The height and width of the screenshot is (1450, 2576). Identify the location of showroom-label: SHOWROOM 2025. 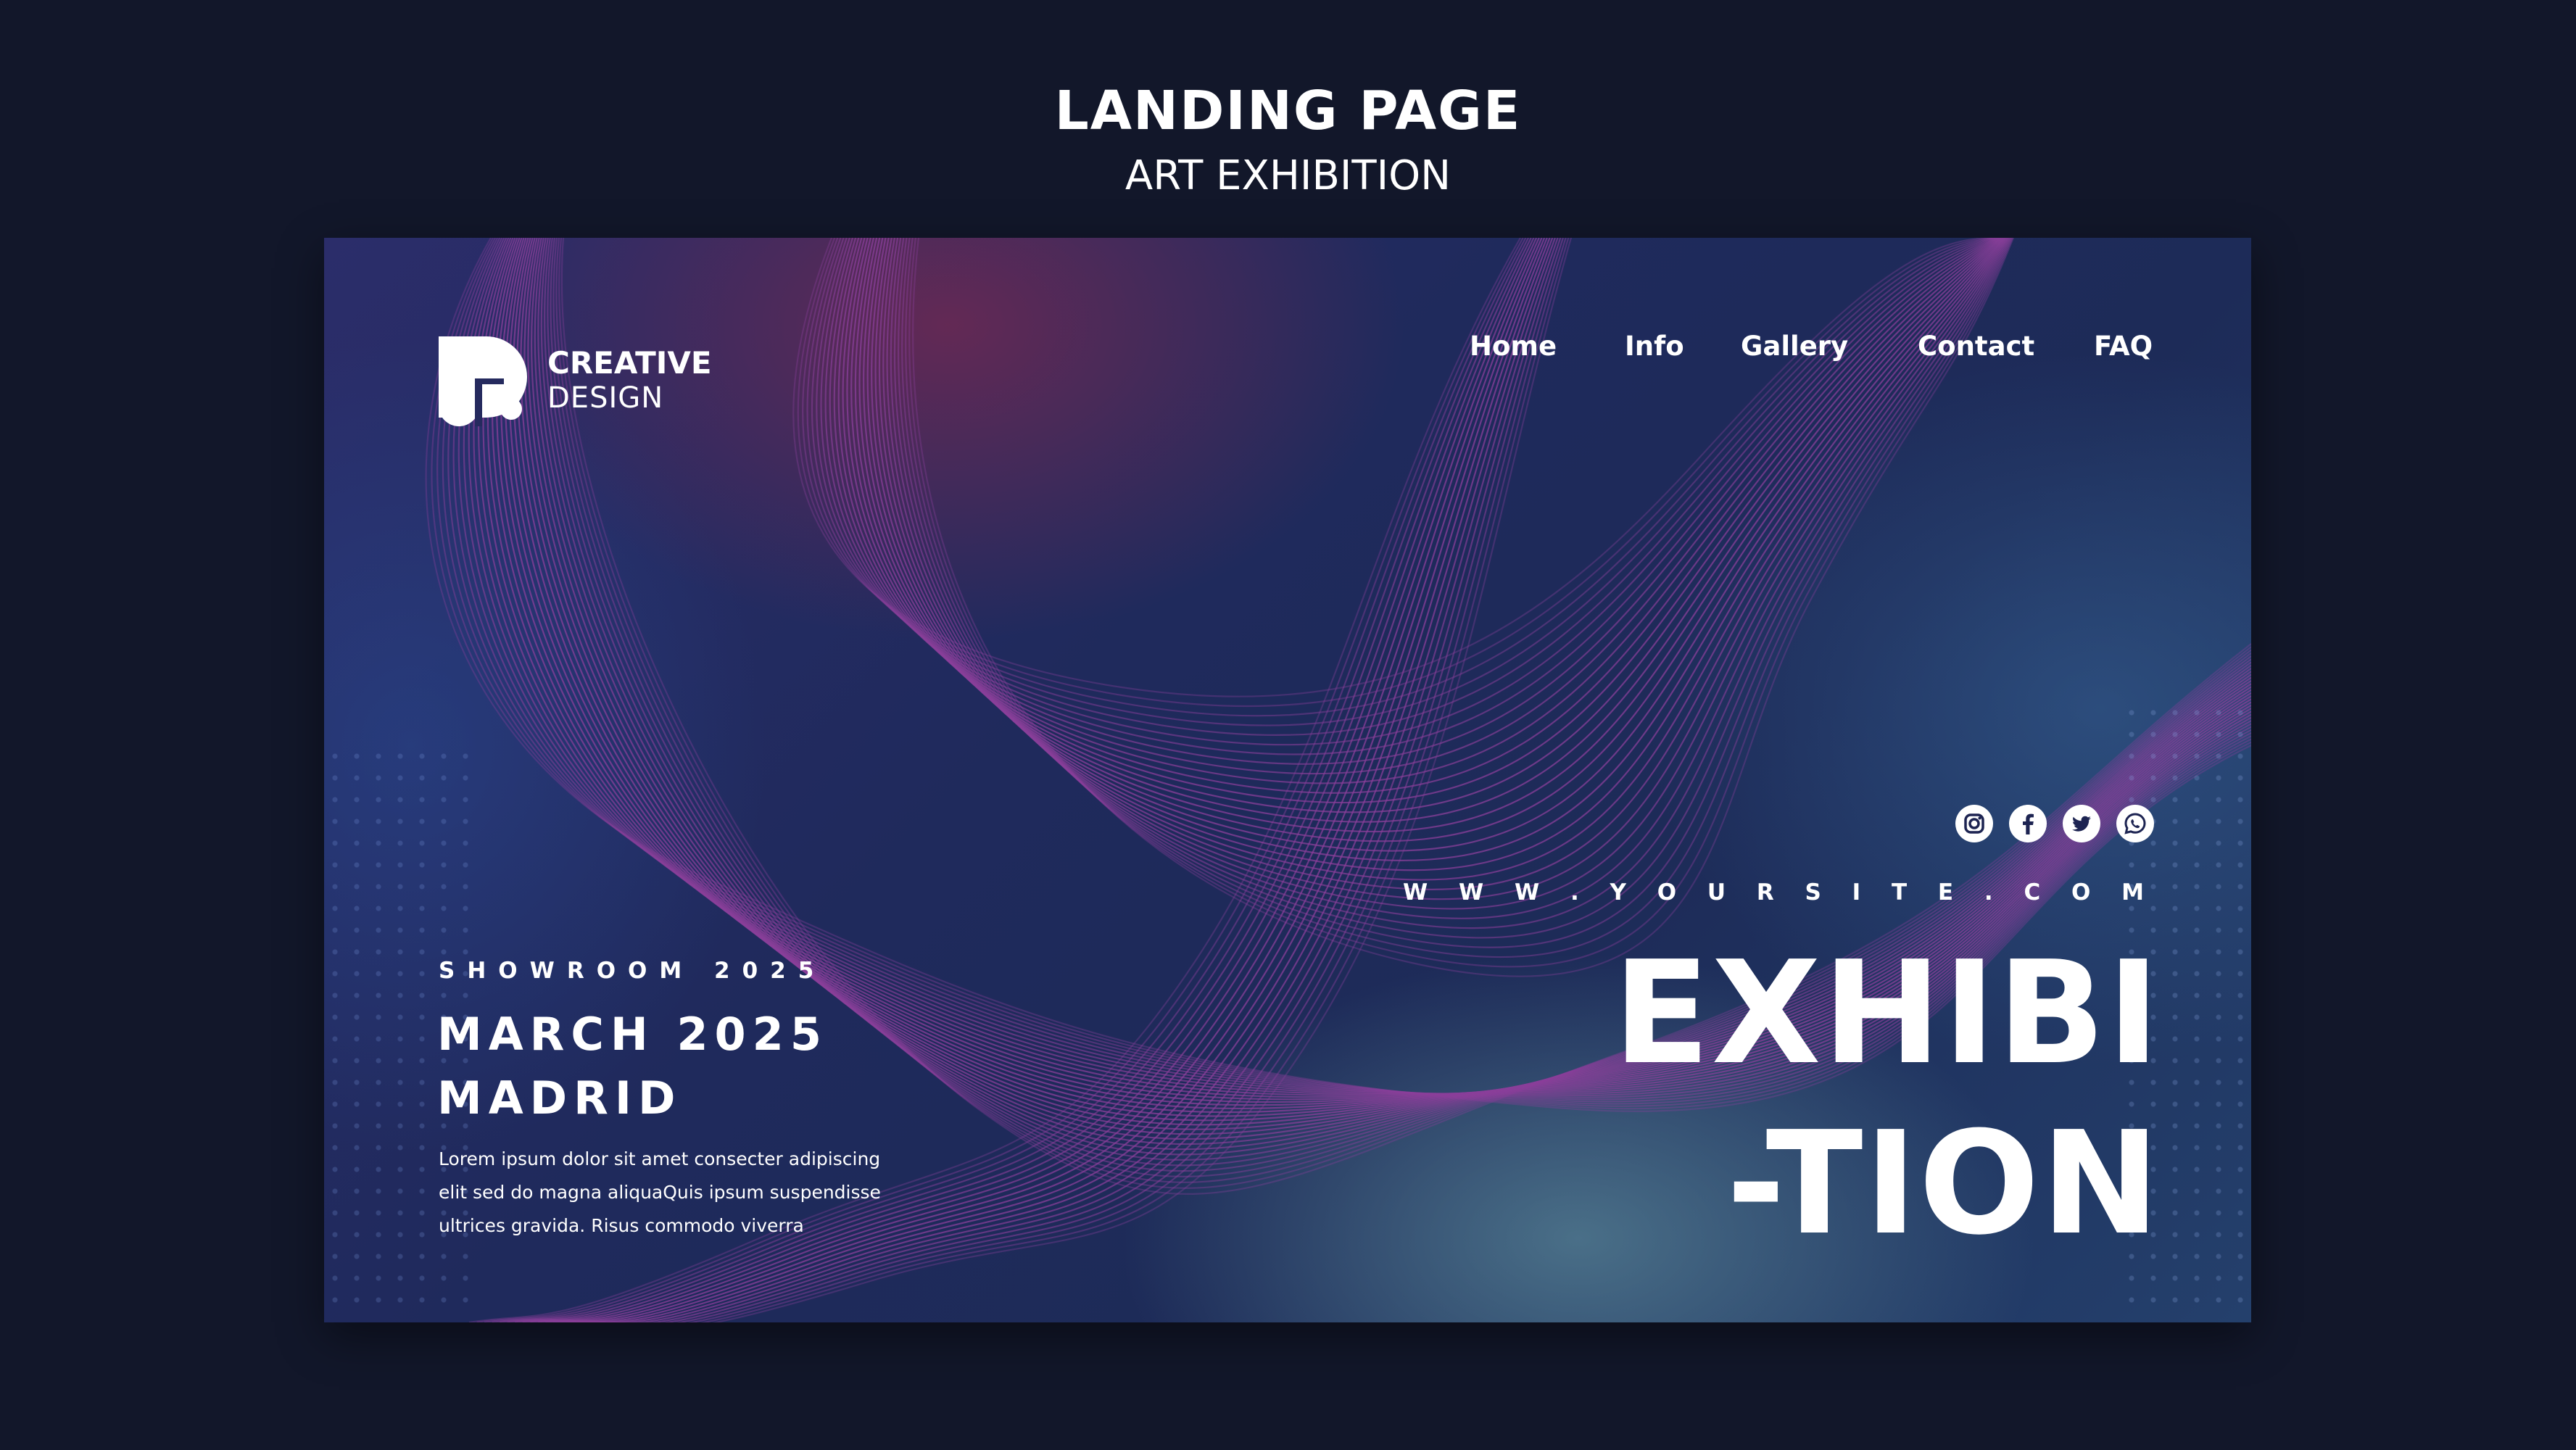
(633, 971).